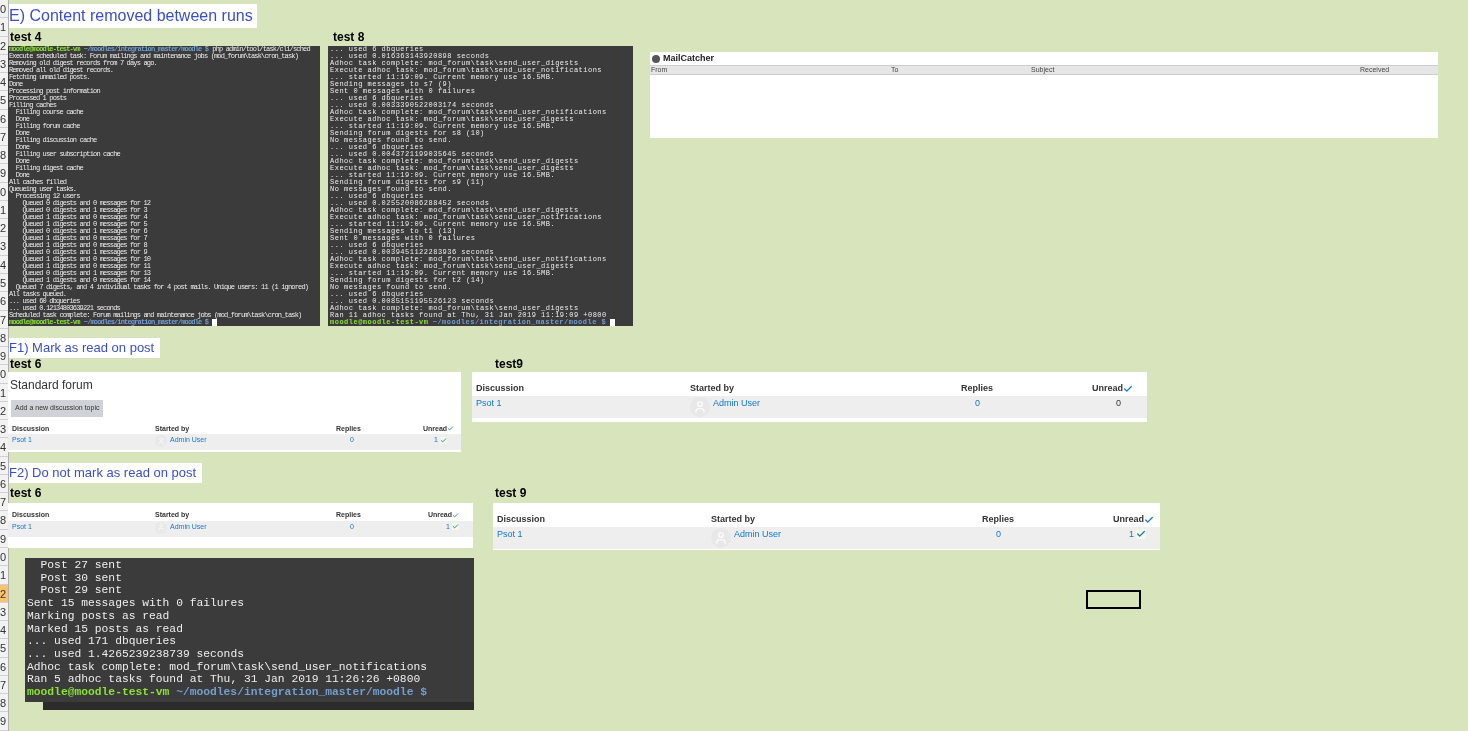  I want to click on logo-icon, so click(656, 59).